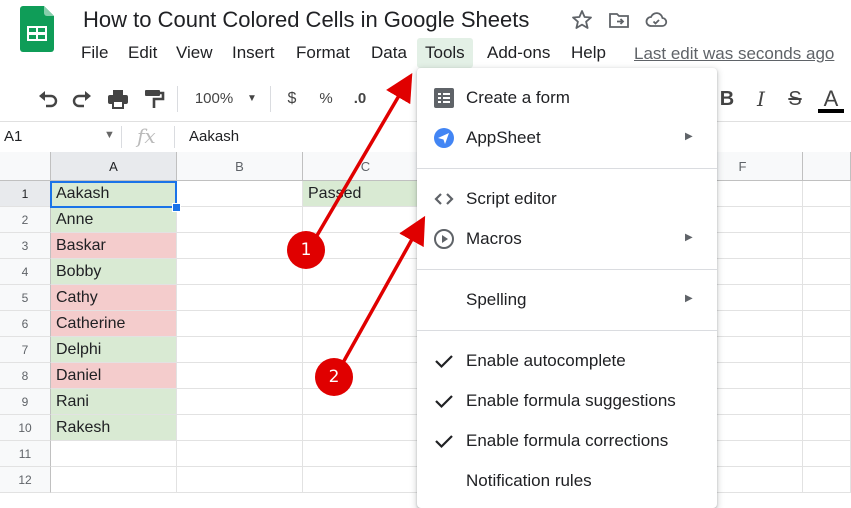 The height and width of the screenshot is (508, 851). What do you see at coordinates (567, 361) in the screenshot?
I see `menu-item-enable-autocomplete: Enable autocomplete` at bounding box center [567, 361].